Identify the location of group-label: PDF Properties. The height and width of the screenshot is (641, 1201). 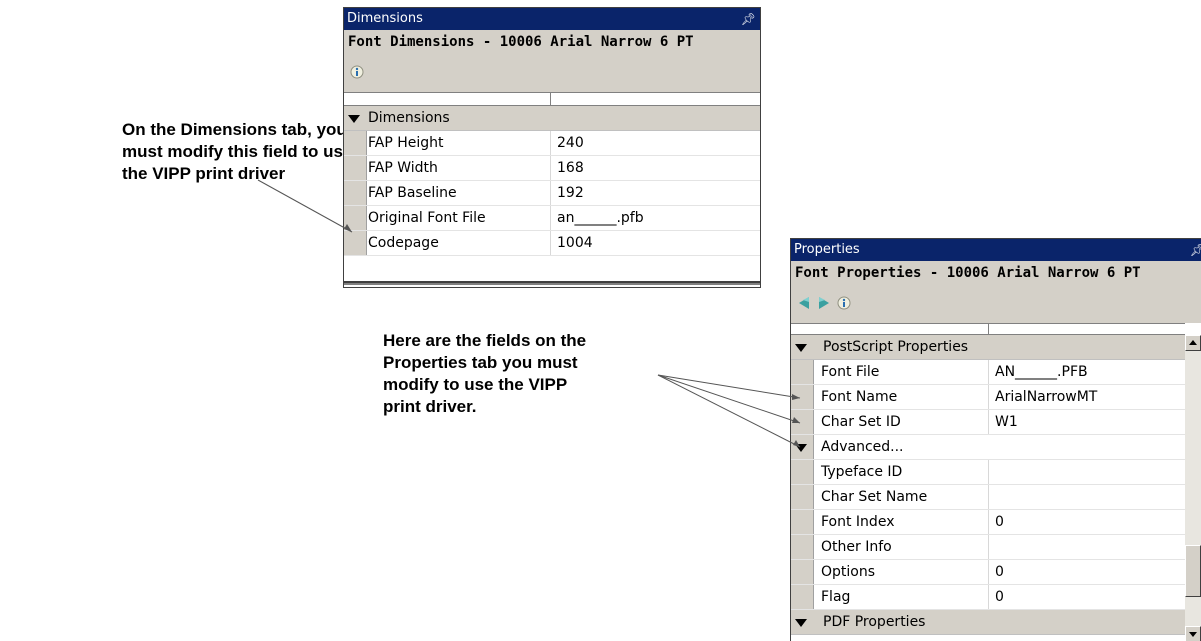
(874, 622).